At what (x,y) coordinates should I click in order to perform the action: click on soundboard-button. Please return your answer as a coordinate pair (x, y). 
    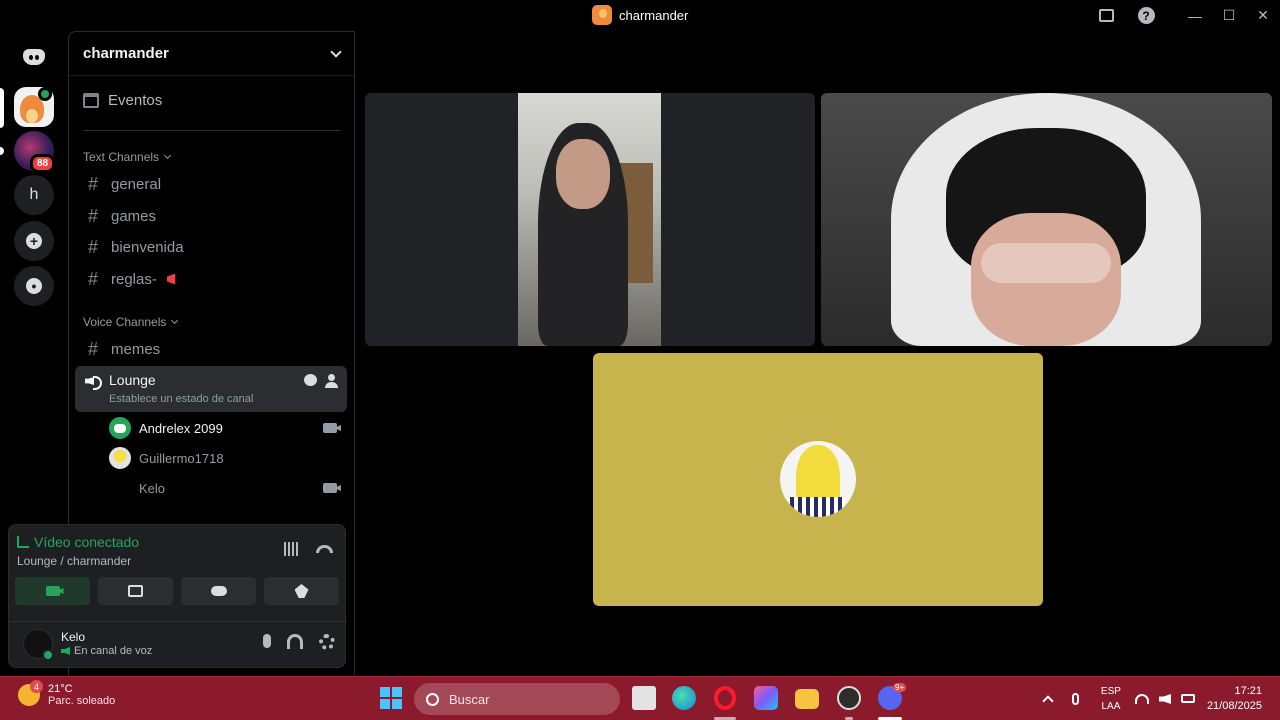
    Looking at the image, I should click on (301, 591).